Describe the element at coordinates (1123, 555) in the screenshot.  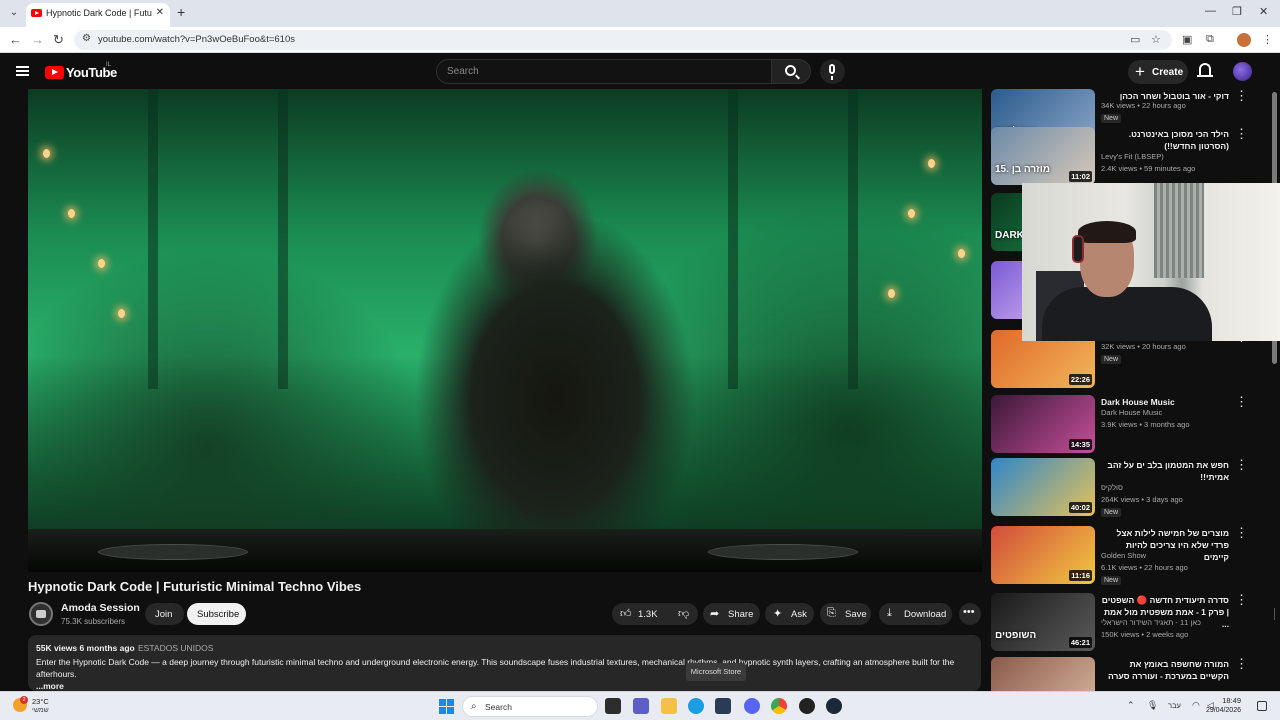
I see `sidebar-channel-name: Golden Show` at that location.